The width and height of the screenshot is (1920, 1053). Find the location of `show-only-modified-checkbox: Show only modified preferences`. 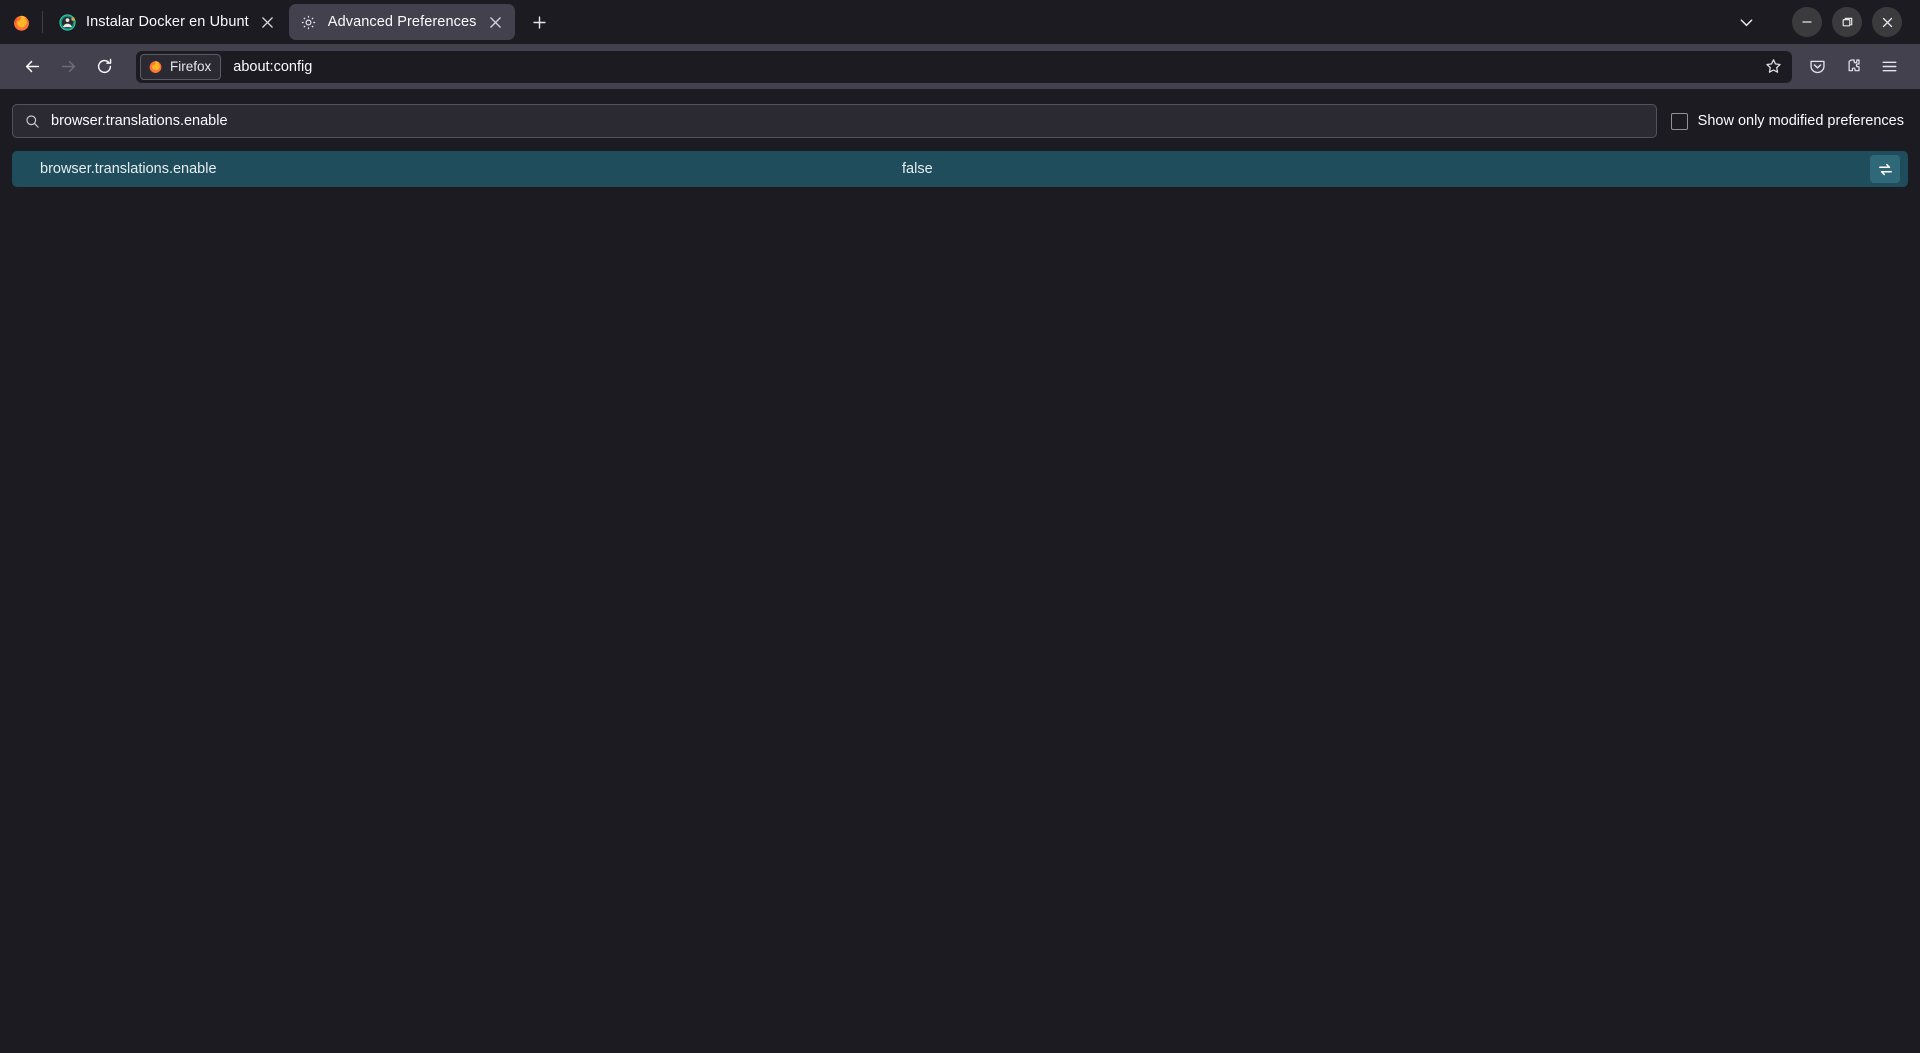

show-only-modified-checkbox: Show only modified preferences is located at coordinates (1789, 121).